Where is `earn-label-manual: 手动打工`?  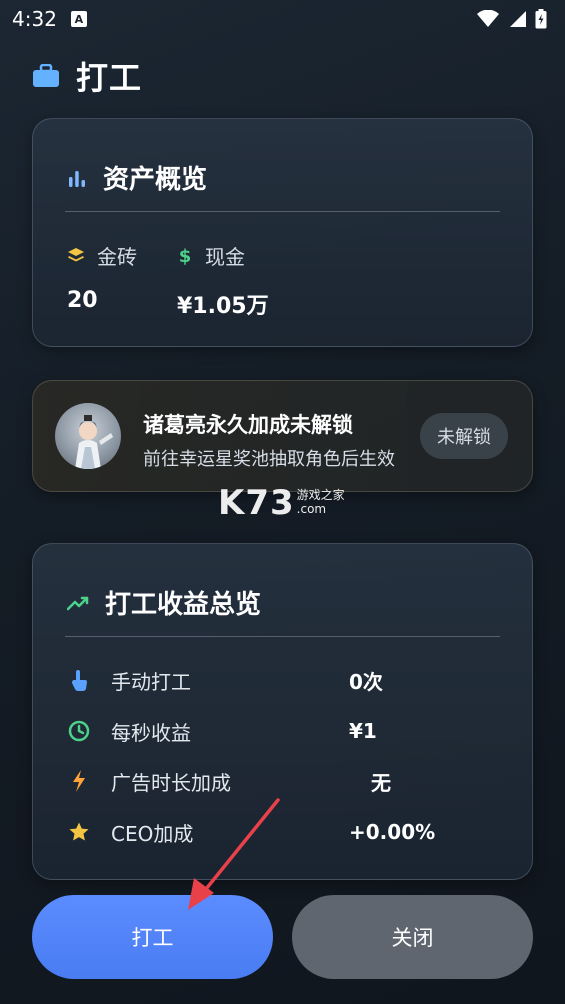
earn-label-manual: 手动打工 is located at coordinates (151, 681).